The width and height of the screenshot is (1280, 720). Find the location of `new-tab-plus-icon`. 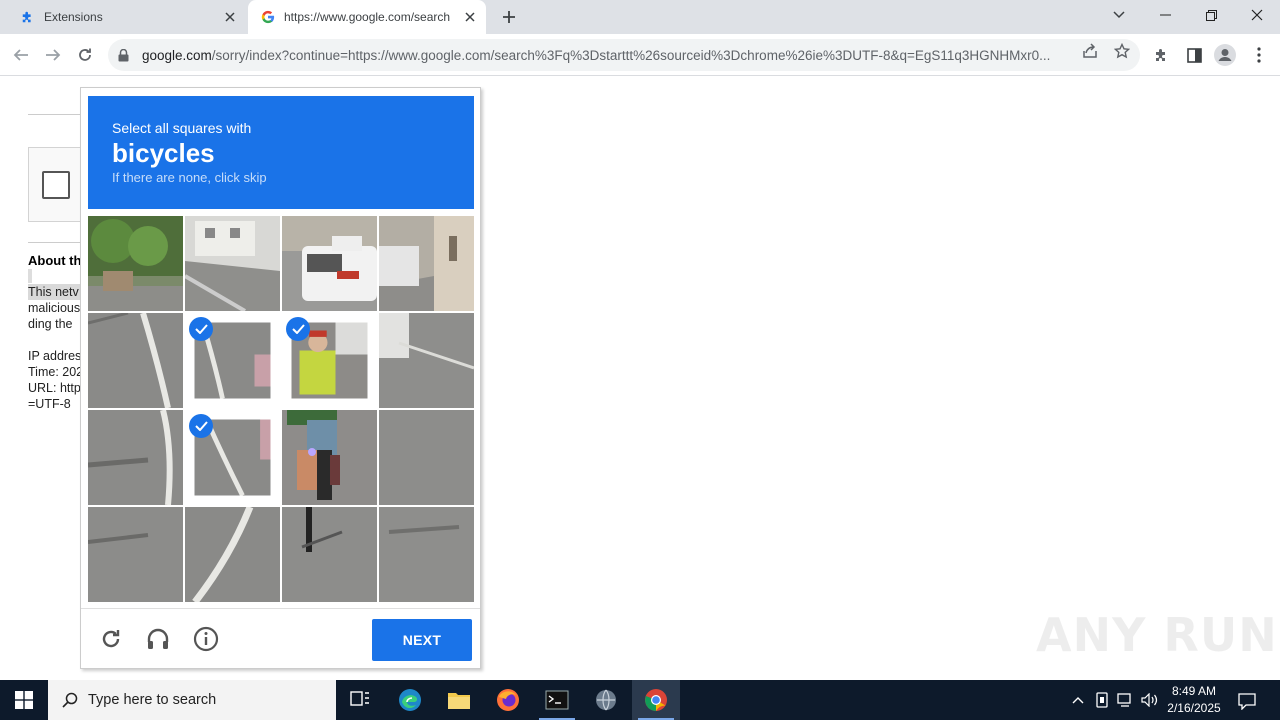

new-tab-plus-icon is located at coordinates (509, 17).